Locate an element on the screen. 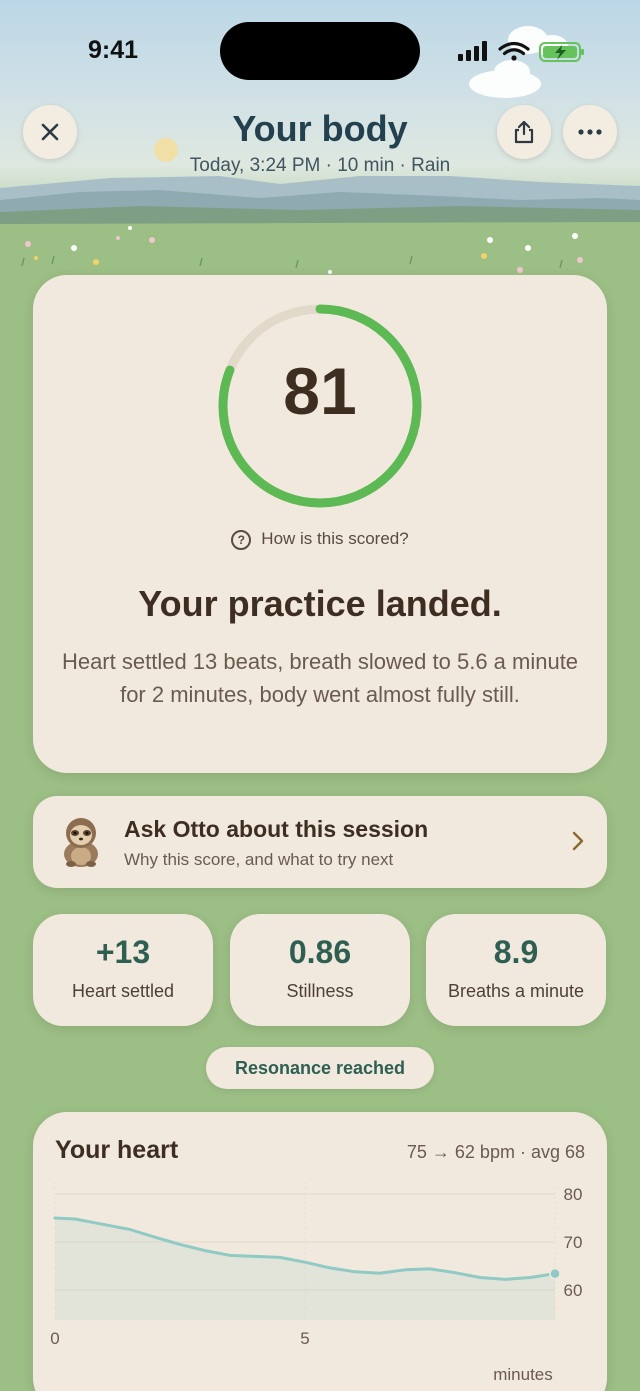 The width and height of the screenshot is (640, 1391). y-tick-label: 70 is located at coordinates (573, 1242).